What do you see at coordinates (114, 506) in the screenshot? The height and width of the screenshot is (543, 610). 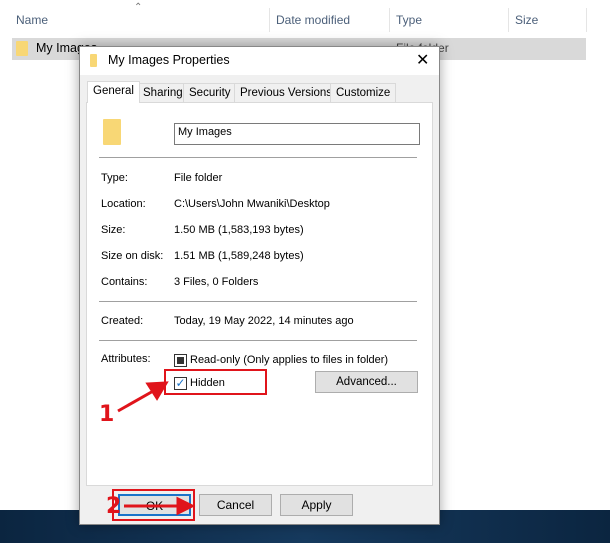 I see `step-2-label: 2` at bounding box center [114, 506].